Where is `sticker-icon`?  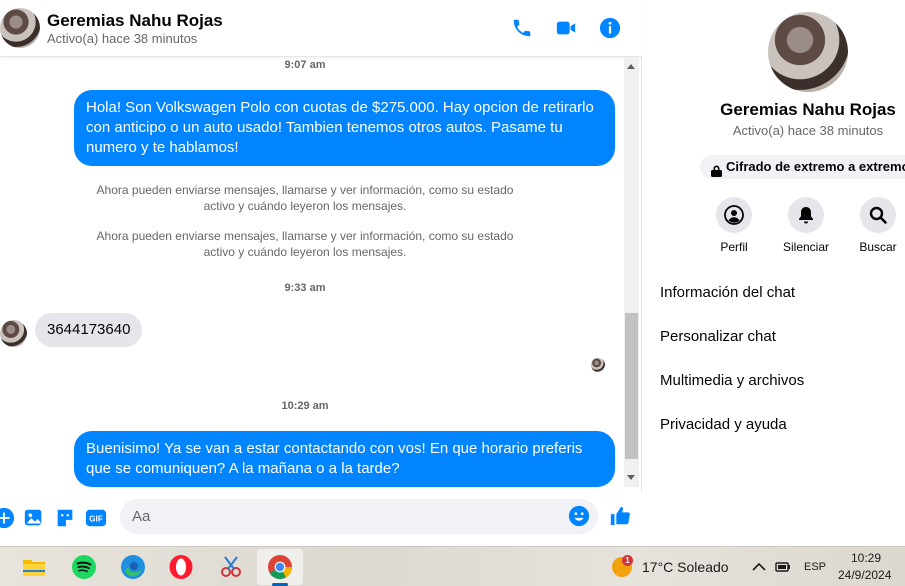
sticker-icon is located at coordinates (65, 518).